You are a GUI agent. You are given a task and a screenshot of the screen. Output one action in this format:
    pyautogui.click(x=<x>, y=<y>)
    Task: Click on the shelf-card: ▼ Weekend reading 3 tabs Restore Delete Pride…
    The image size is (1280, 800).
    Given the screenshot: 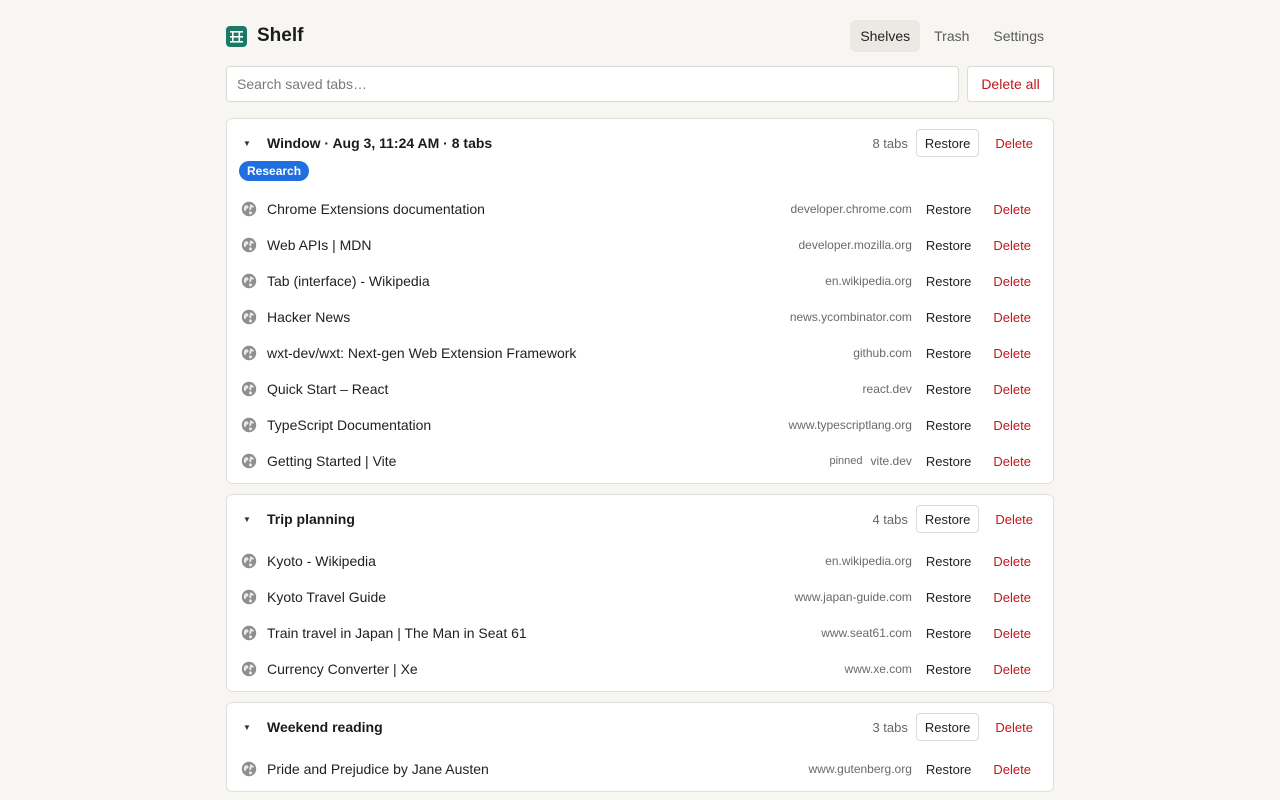 What is the action you would take?
    pyautogui.click(x=640, y=747)
    